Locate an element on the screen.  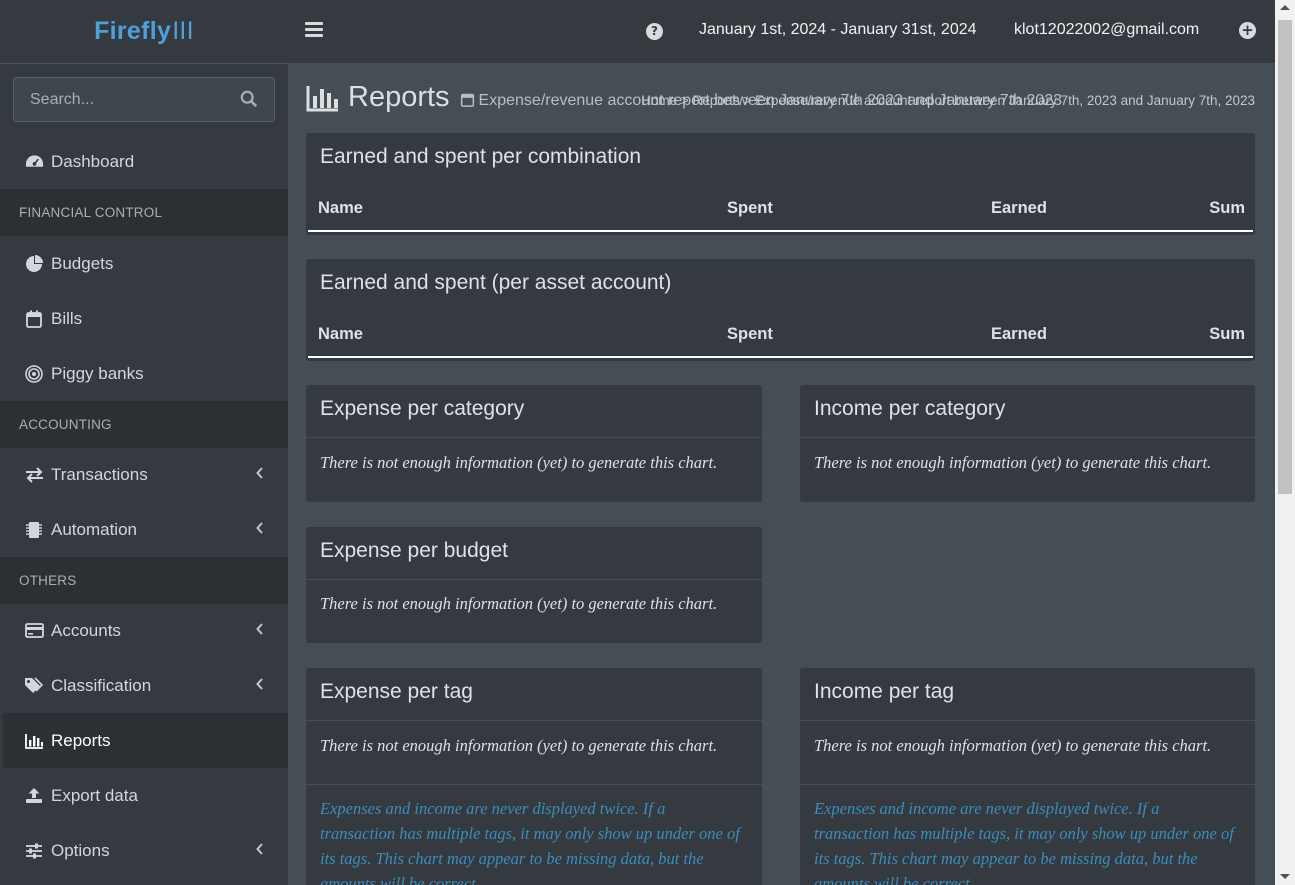
sidebar-search is located at coordinates (144, 99).